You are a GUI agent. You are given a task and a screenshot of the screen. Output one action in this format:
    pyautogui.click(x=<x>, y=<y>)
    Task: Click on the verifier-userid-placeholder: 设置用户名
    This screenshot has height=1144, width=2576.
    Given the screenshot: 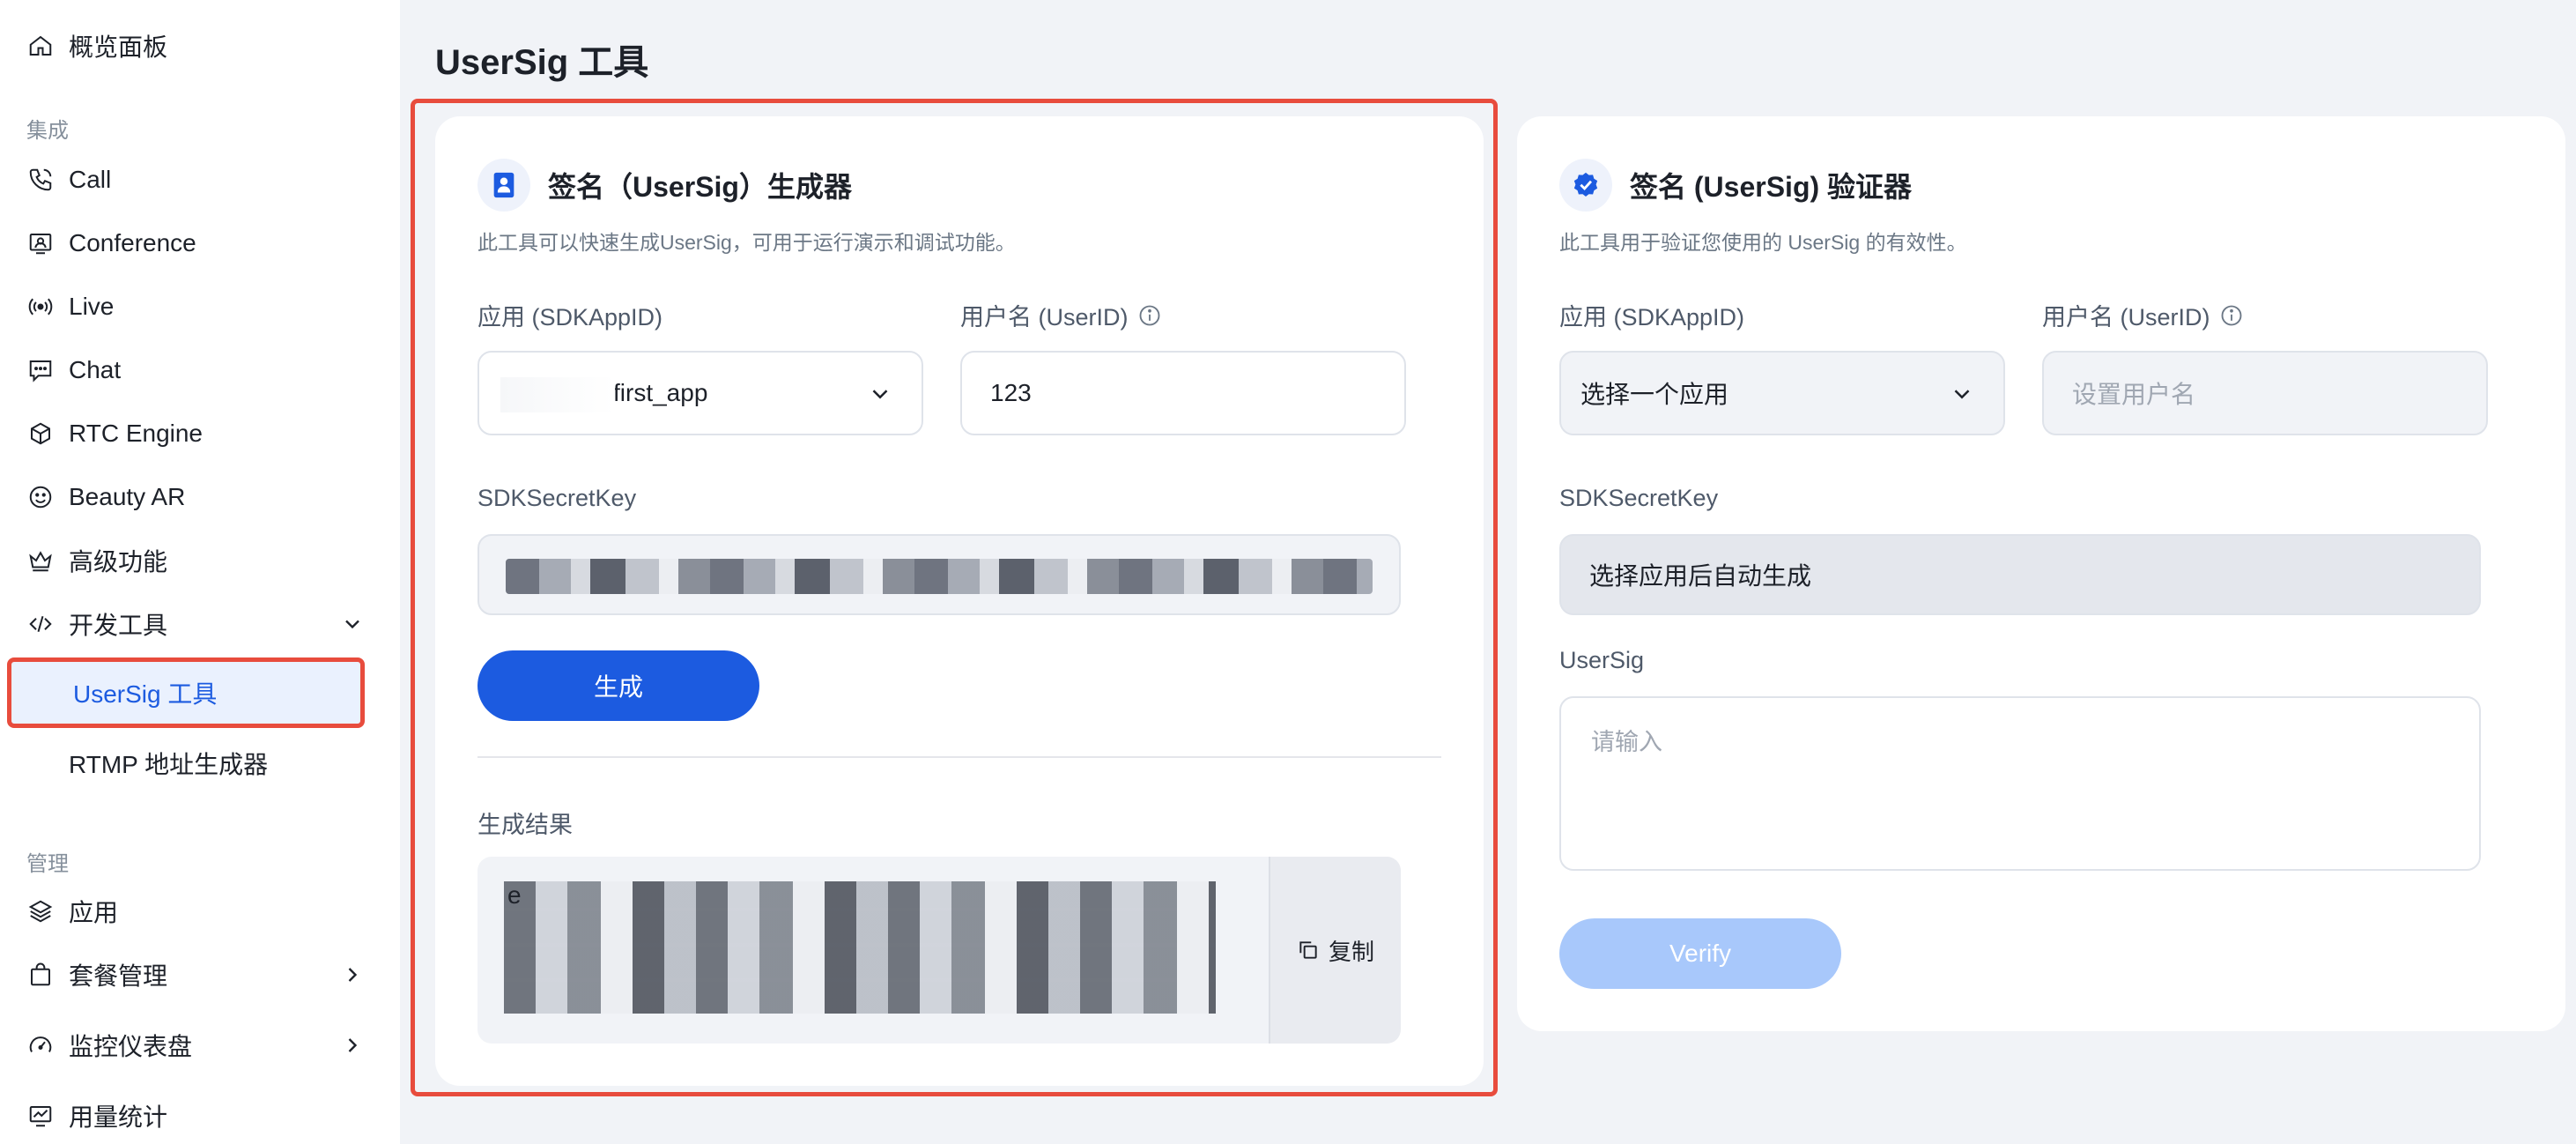 What is the action you would take?
    pyautogui.click(x=2134, y=394)
    